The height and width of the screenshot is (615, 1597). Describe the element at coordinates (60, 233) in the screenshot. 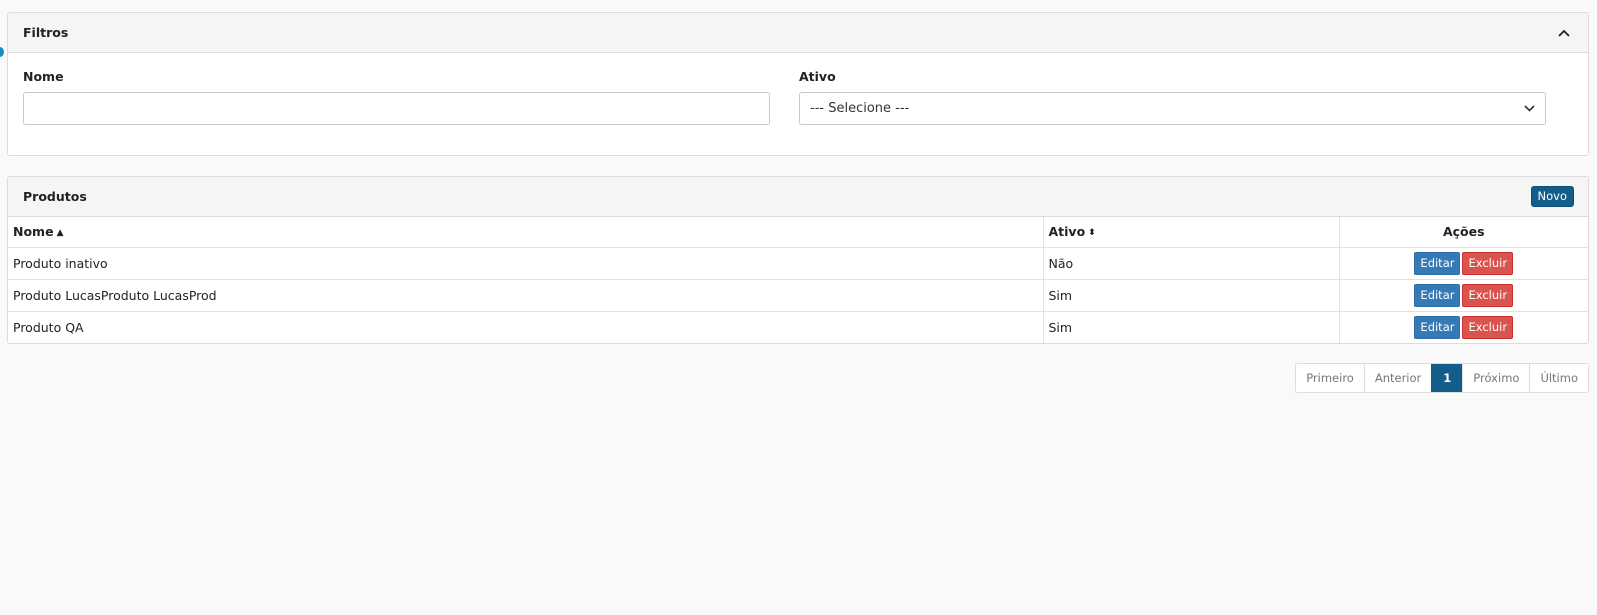

I see `sort-asc-icon: ▲` at that location.